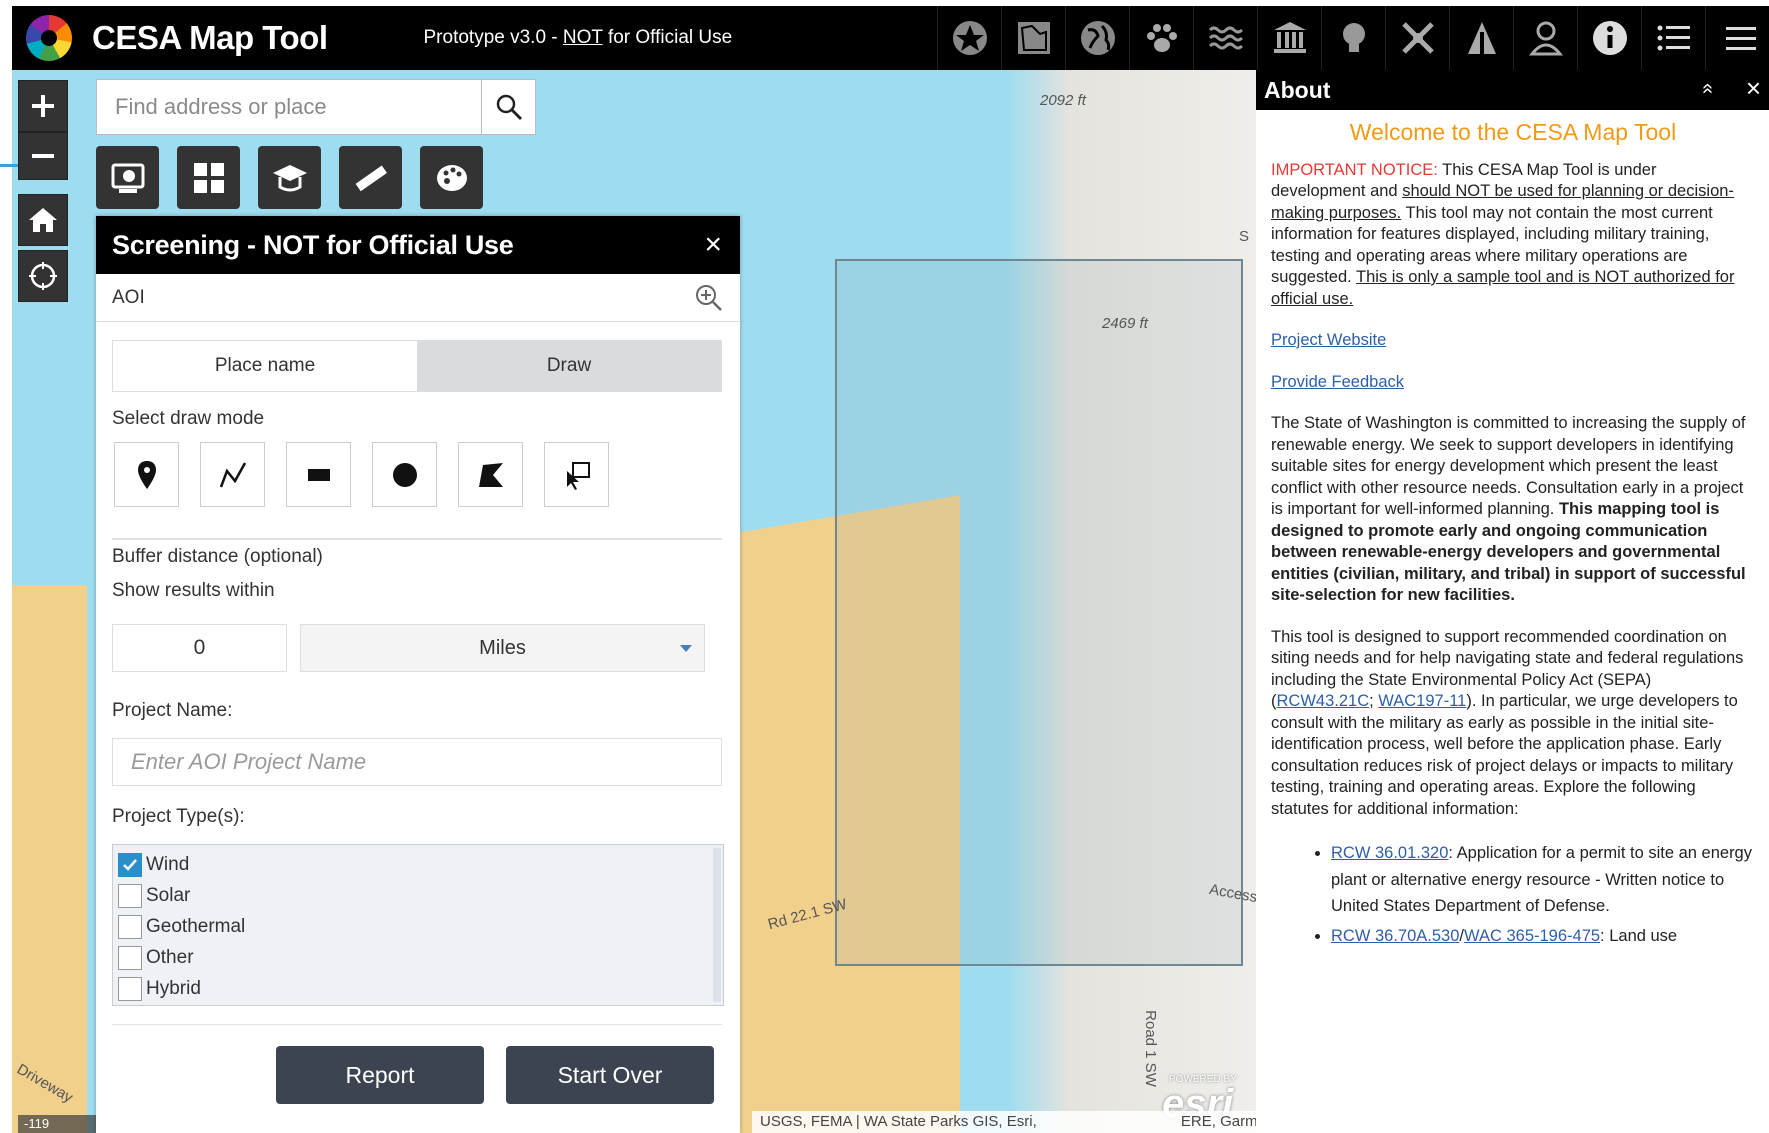 The height and width of the screenshot is (1133, 1769). Describe the element at coordinates (1297, 89) in the screenshot. I see `about-title: About` at that location.